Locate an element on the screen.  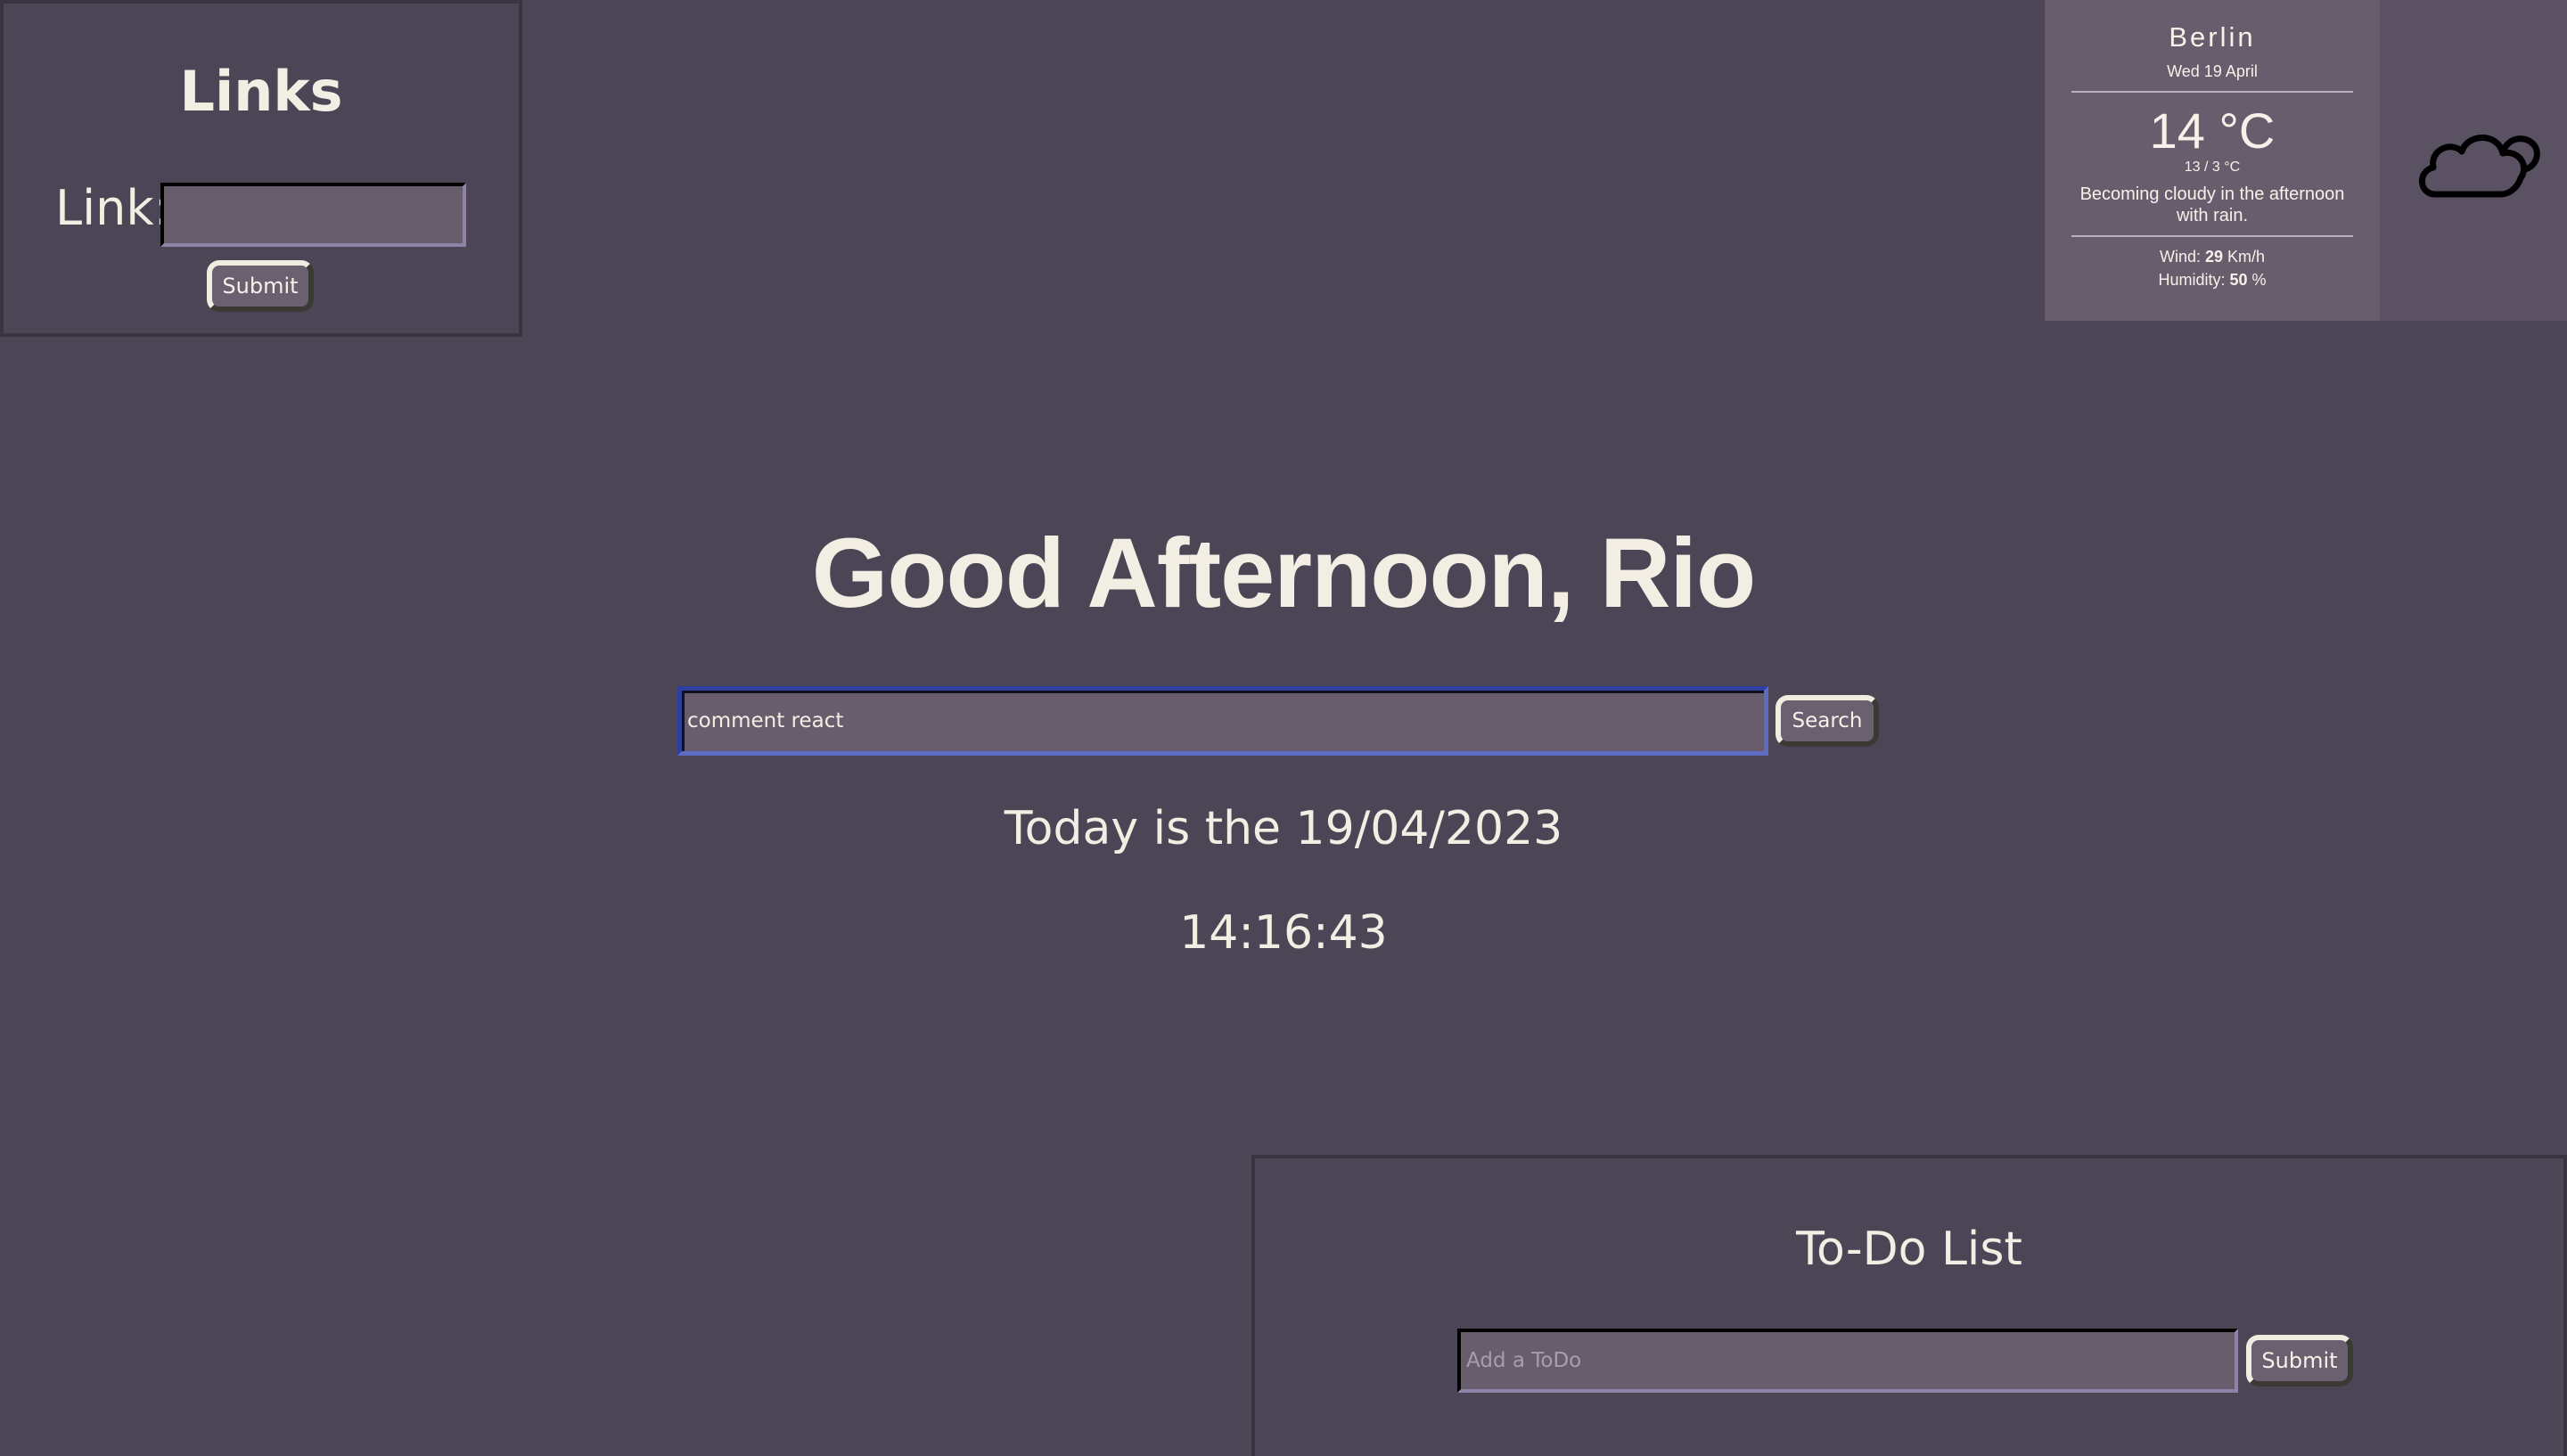
wind-label: Wind: is located at coordinates (2180, 257).